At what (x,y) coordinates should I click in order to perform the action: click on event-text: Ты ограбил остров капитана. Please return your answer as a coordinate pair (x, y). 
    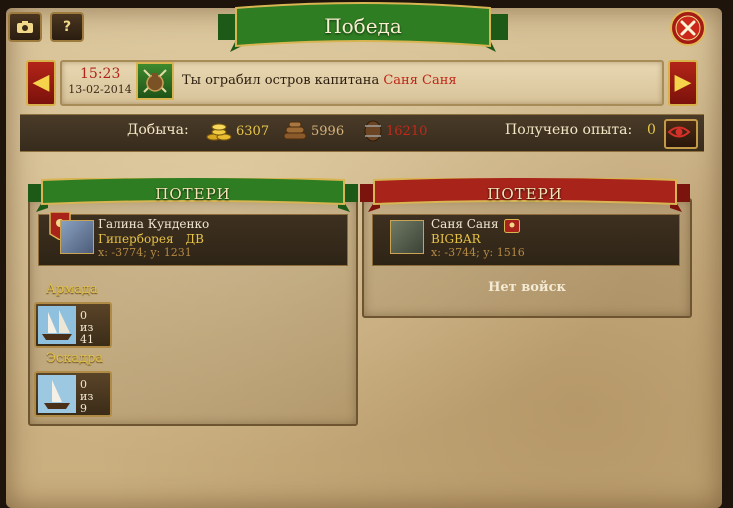
    Looking at the image, I should click on (281, 80).